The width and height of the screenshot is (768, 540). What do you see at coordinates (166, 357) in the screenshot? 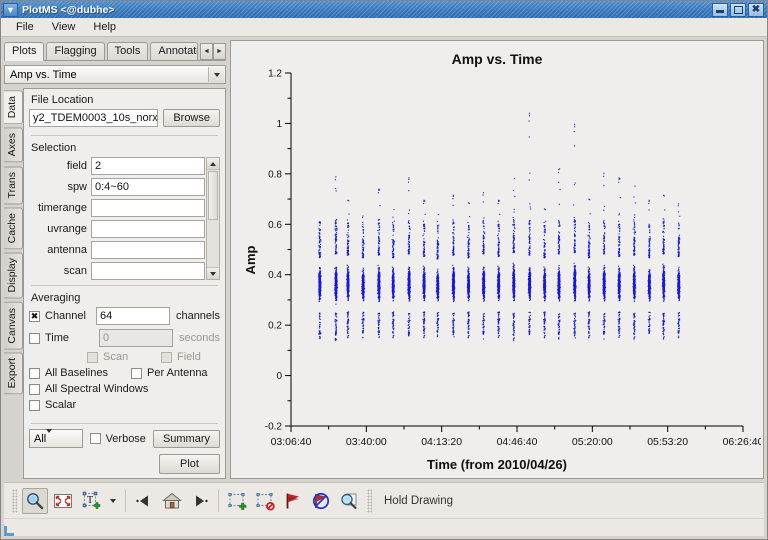
I see `field-checkbox` at bounding box center [166, 357].